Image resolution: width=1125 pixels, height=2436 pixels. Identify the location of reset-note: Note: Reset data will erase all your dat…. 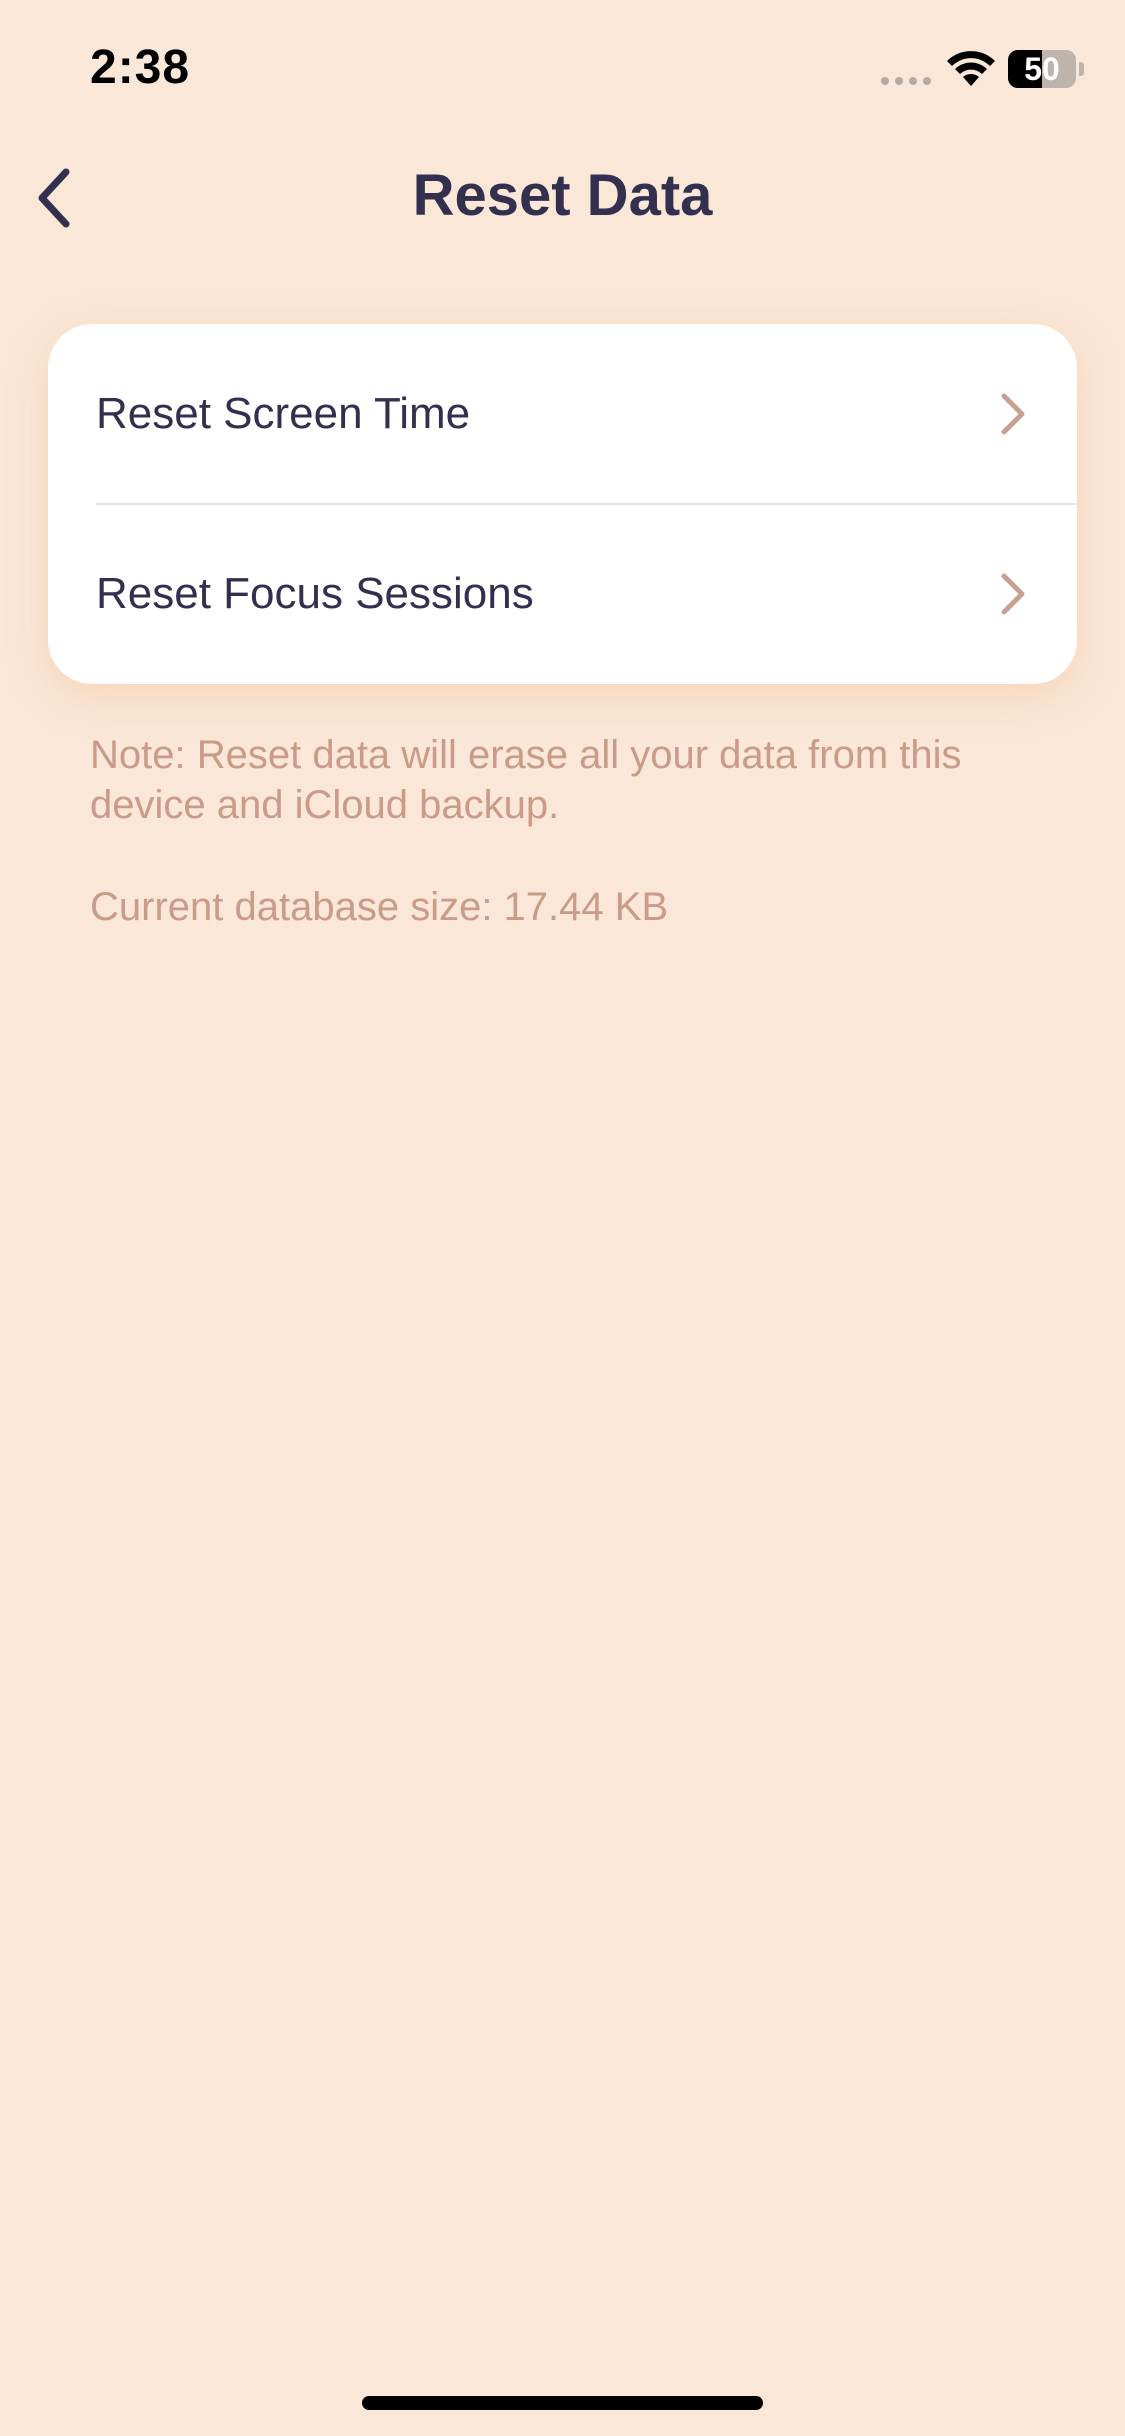
(526, 780).